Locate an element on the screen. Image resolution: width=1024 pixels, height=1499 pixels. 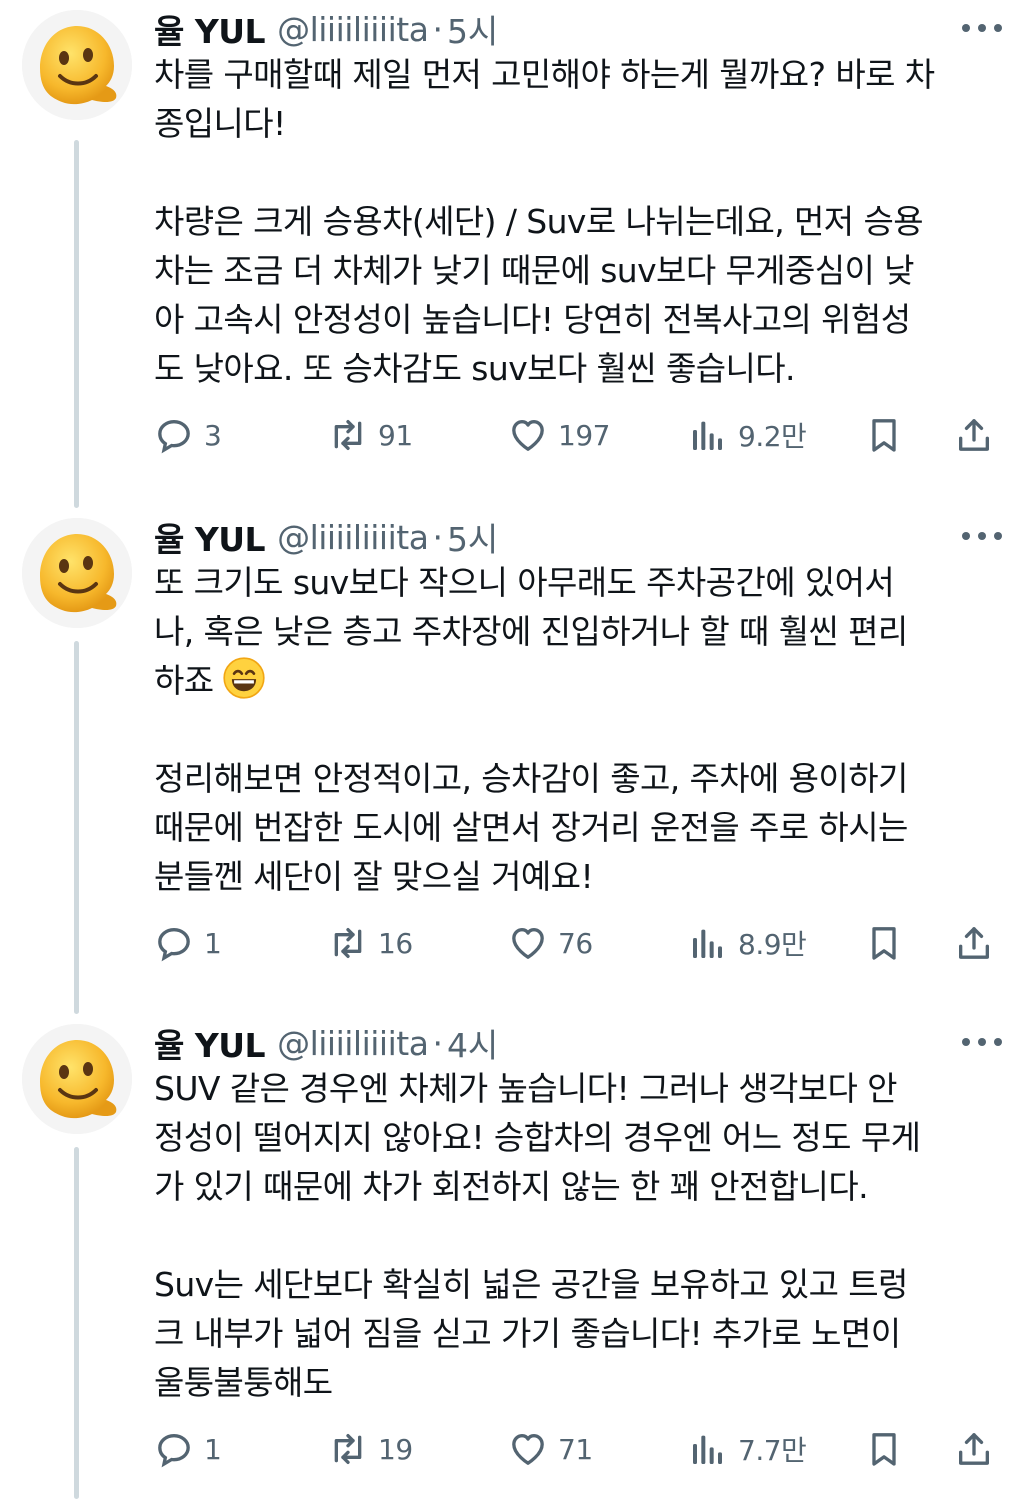
like-button: 71 is located at coordinates (550, 1449).